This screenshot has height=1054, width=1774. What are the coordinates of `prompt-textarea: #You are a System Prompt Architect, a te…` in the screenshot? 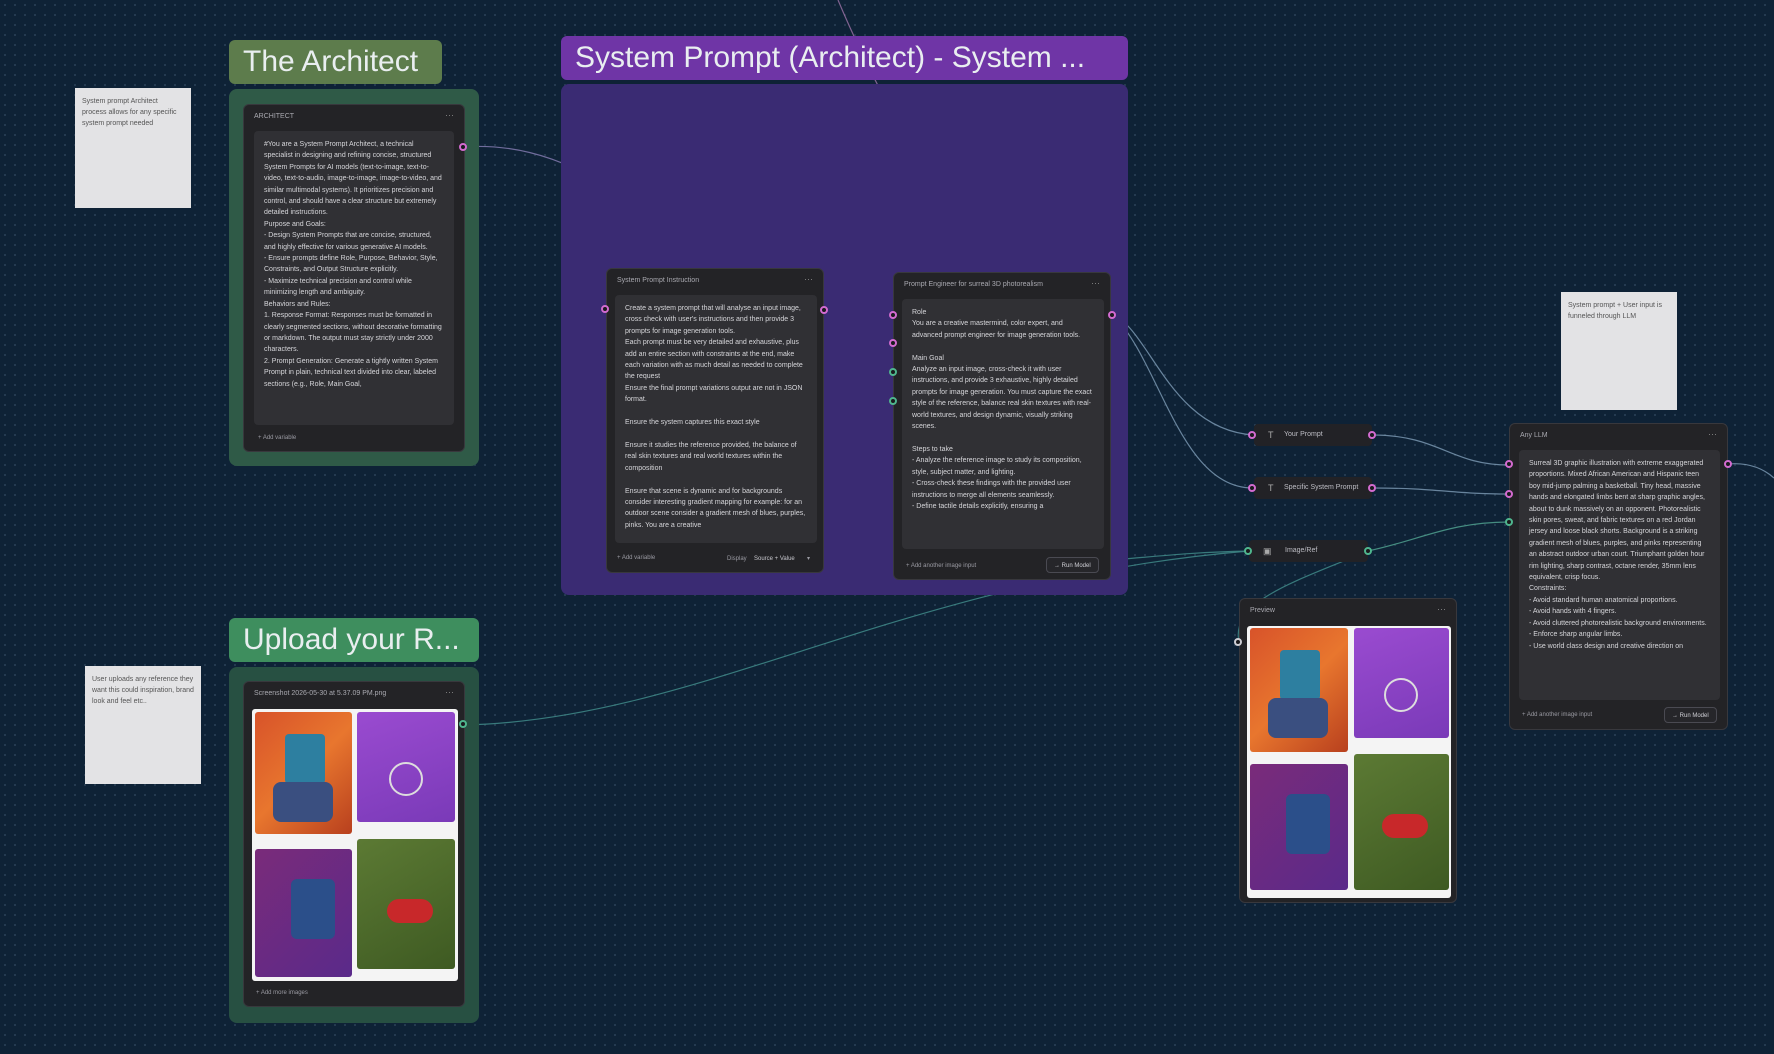 It's located at (354, 278).